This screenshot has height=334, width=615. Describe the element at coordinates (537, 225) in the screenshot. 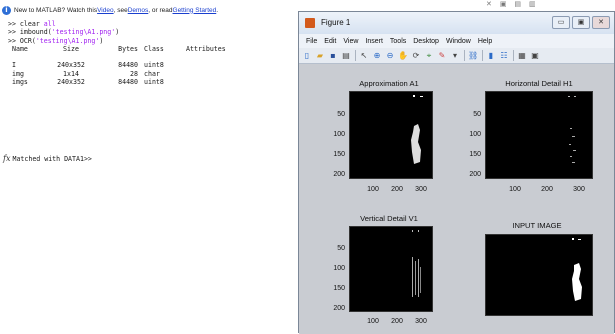

I see `subplot-title: INPUT IMAGE` at that location.